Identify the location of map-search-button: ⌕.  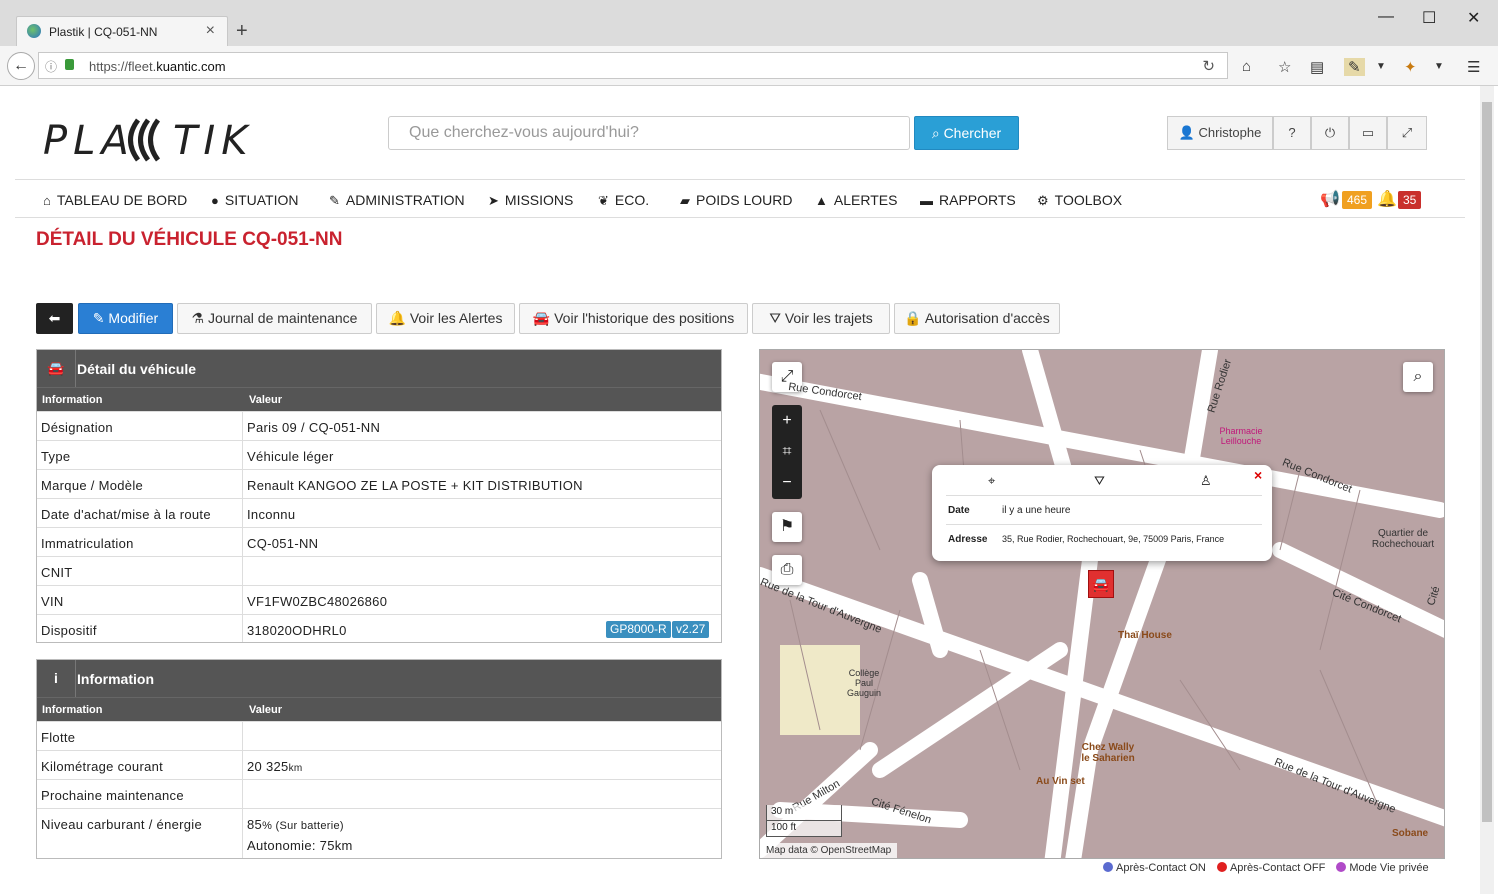
(1418, 377).